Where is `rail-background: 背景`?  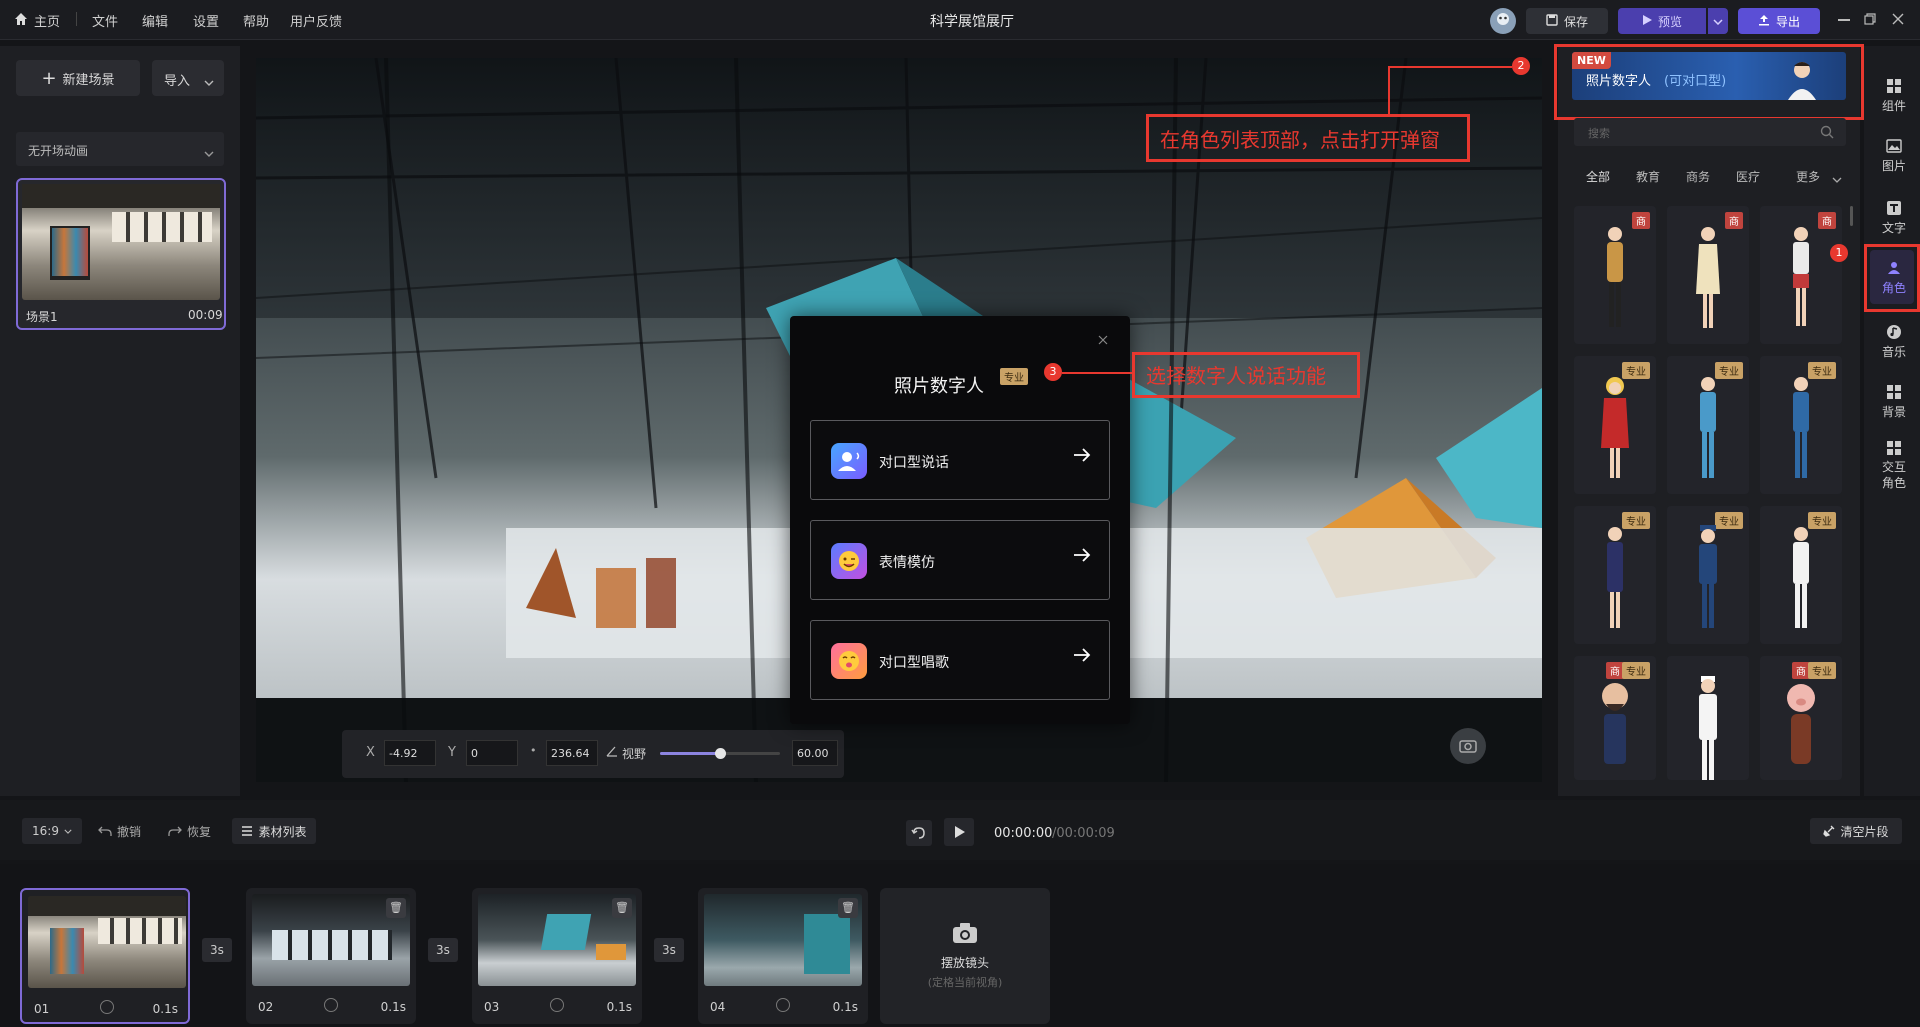 rail-background: 背景 is located at coordinates (1894, 402).